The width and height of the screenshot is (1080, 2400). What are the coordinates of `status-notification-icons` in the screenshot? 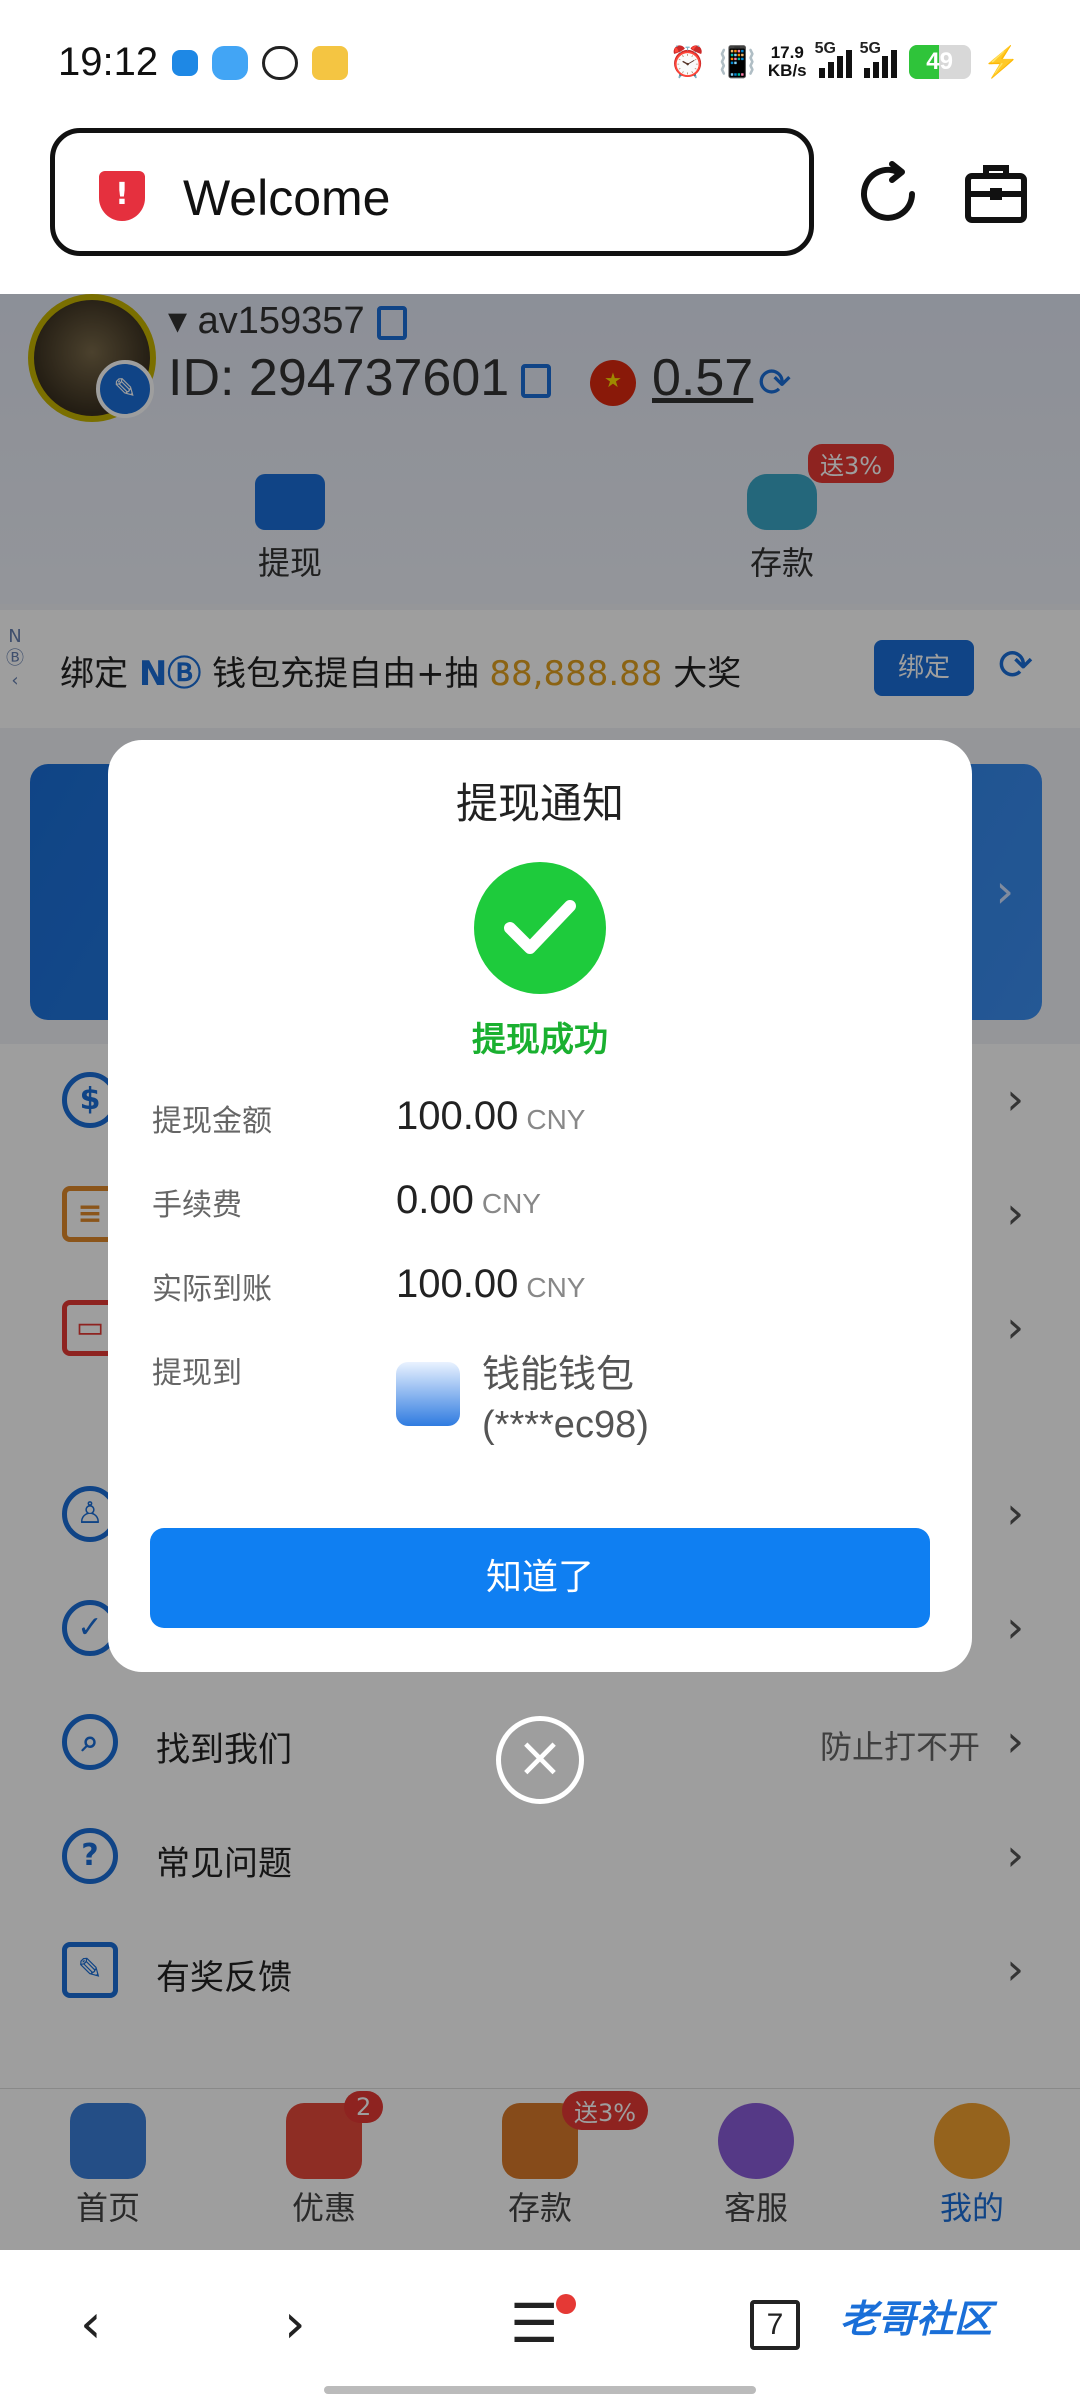 It's located at (260, 63).